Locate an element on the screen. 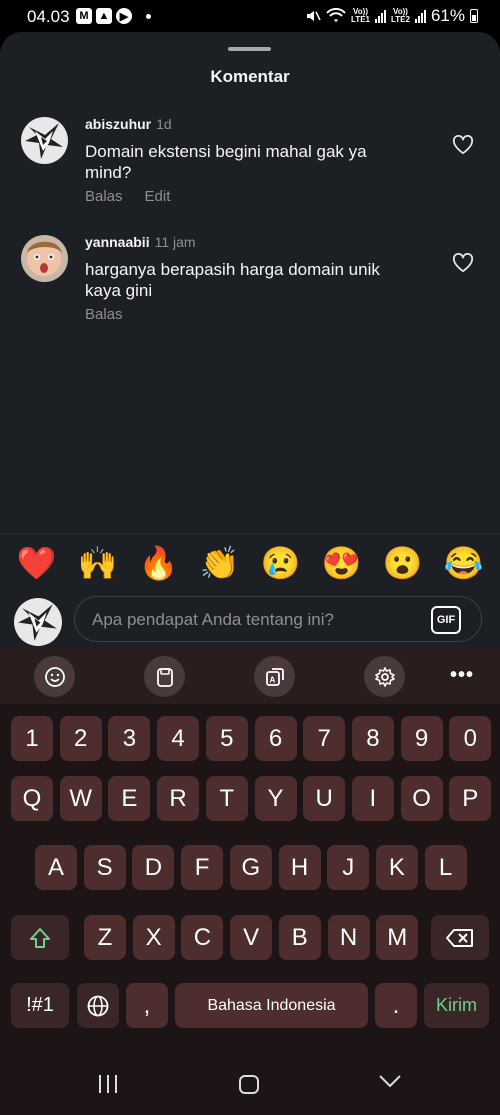 The image size is (500, 1115). shift-icon is located at coordinates (40, 937).